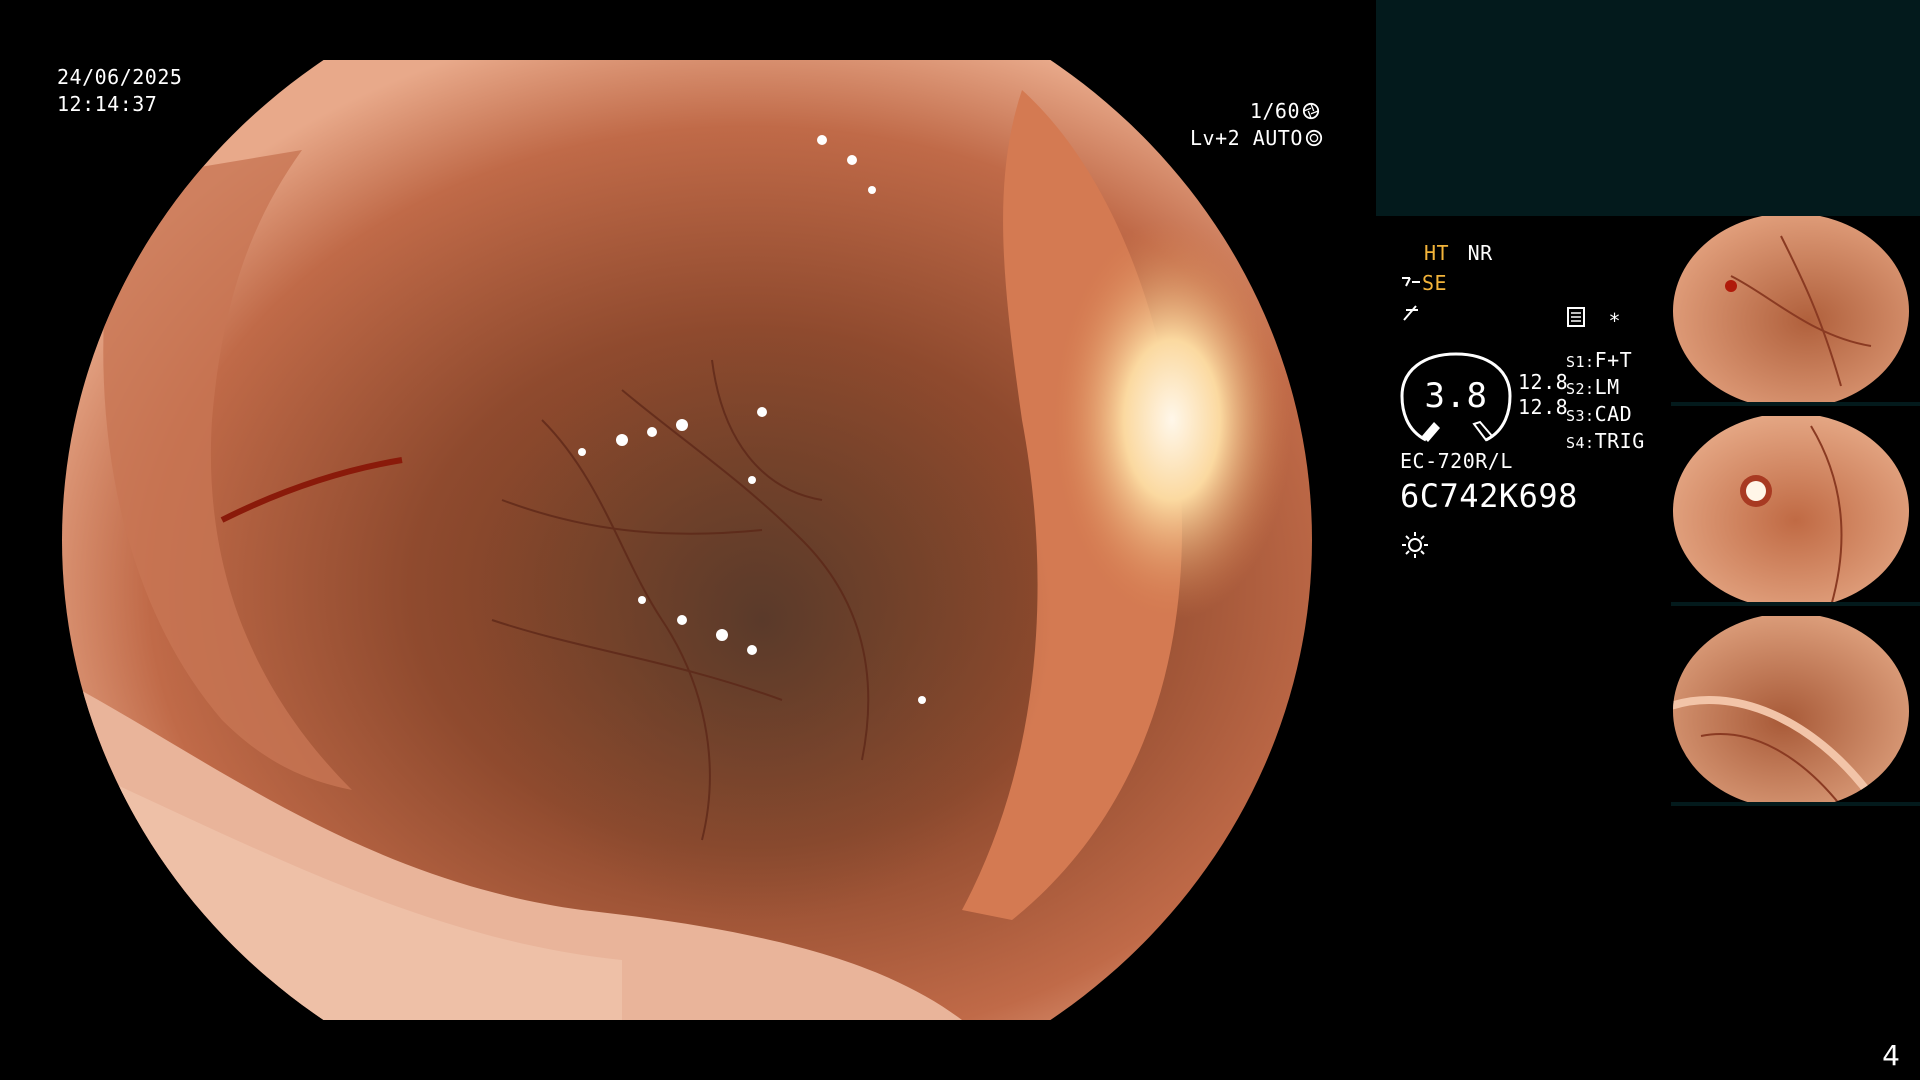  I want to click on preset-item: S4:TRIG, so click(1605, 441).